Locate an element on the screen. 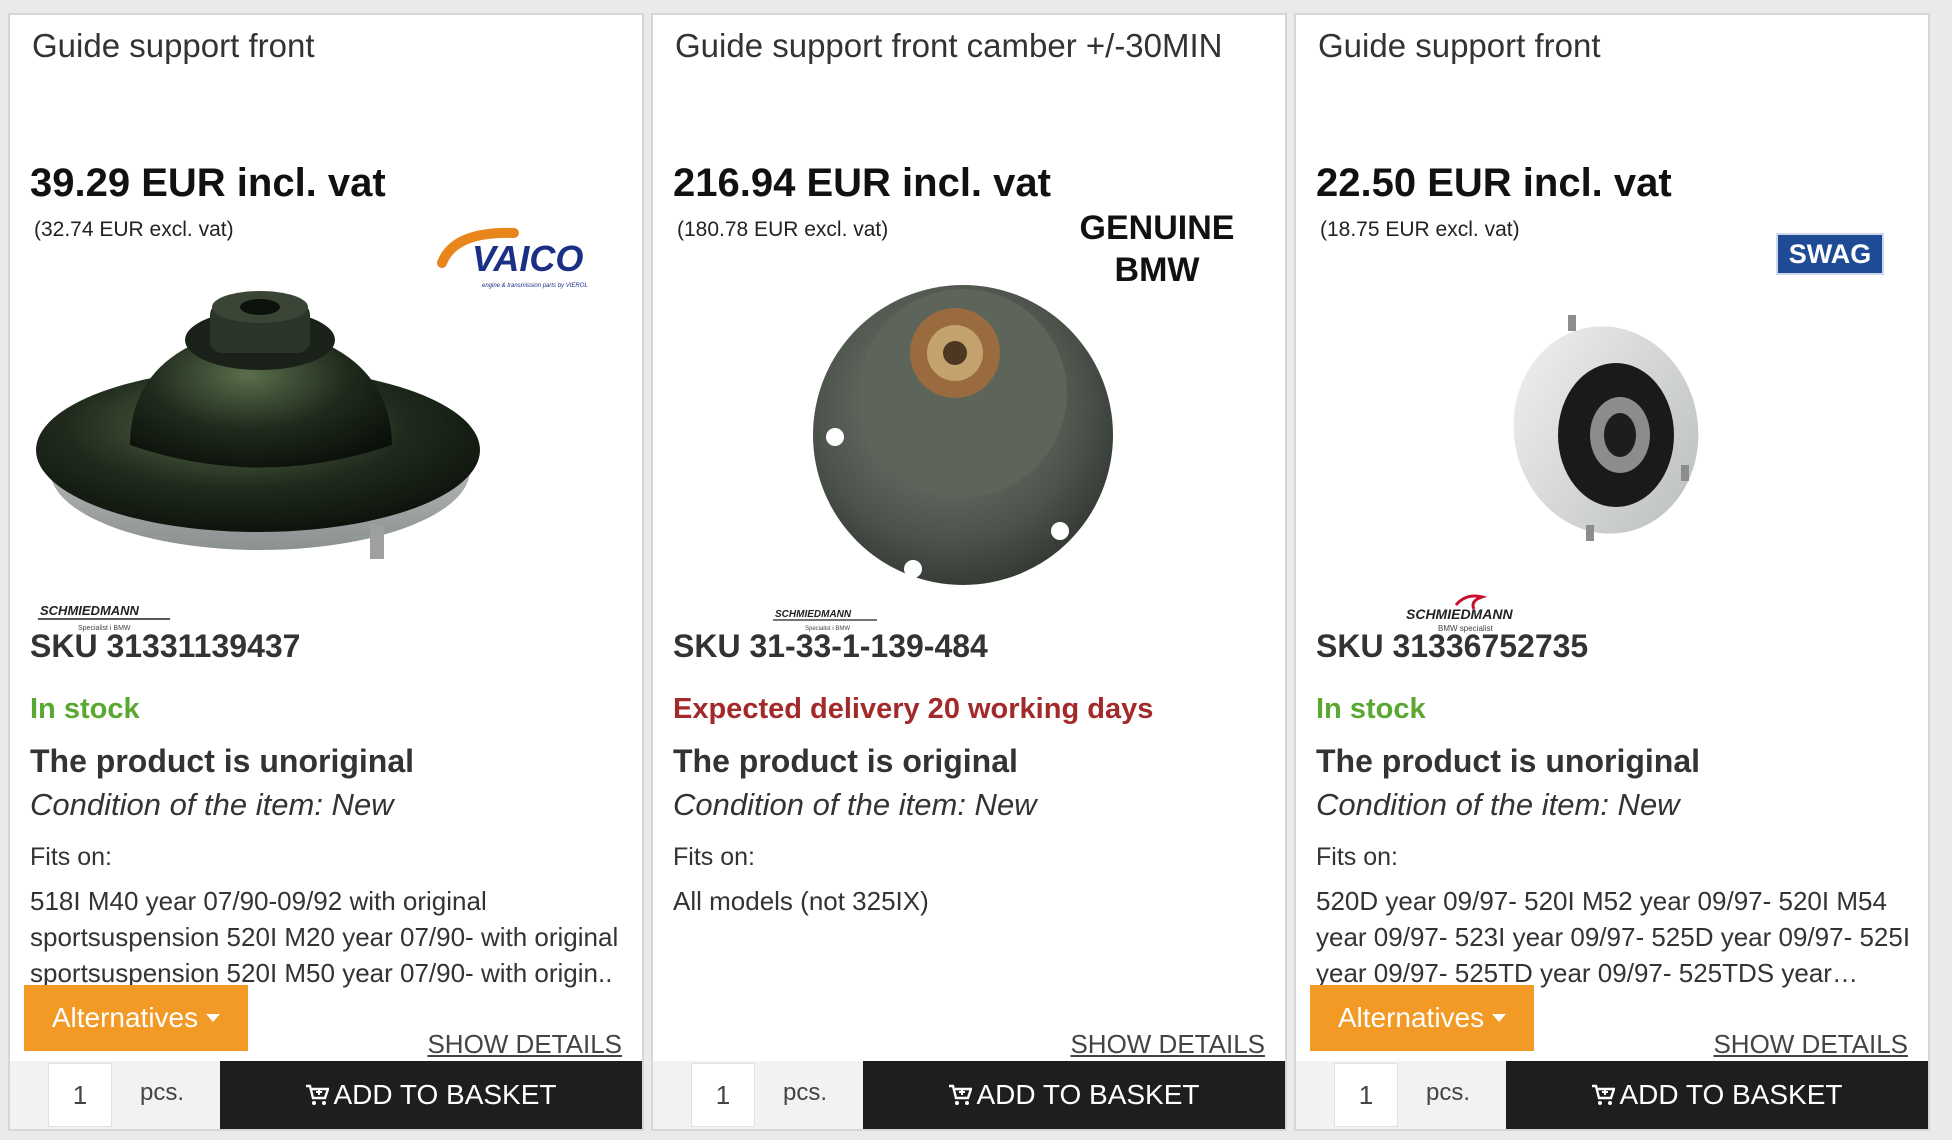  brand-line-1: GENUINE is located at coordinates (1157, 228).